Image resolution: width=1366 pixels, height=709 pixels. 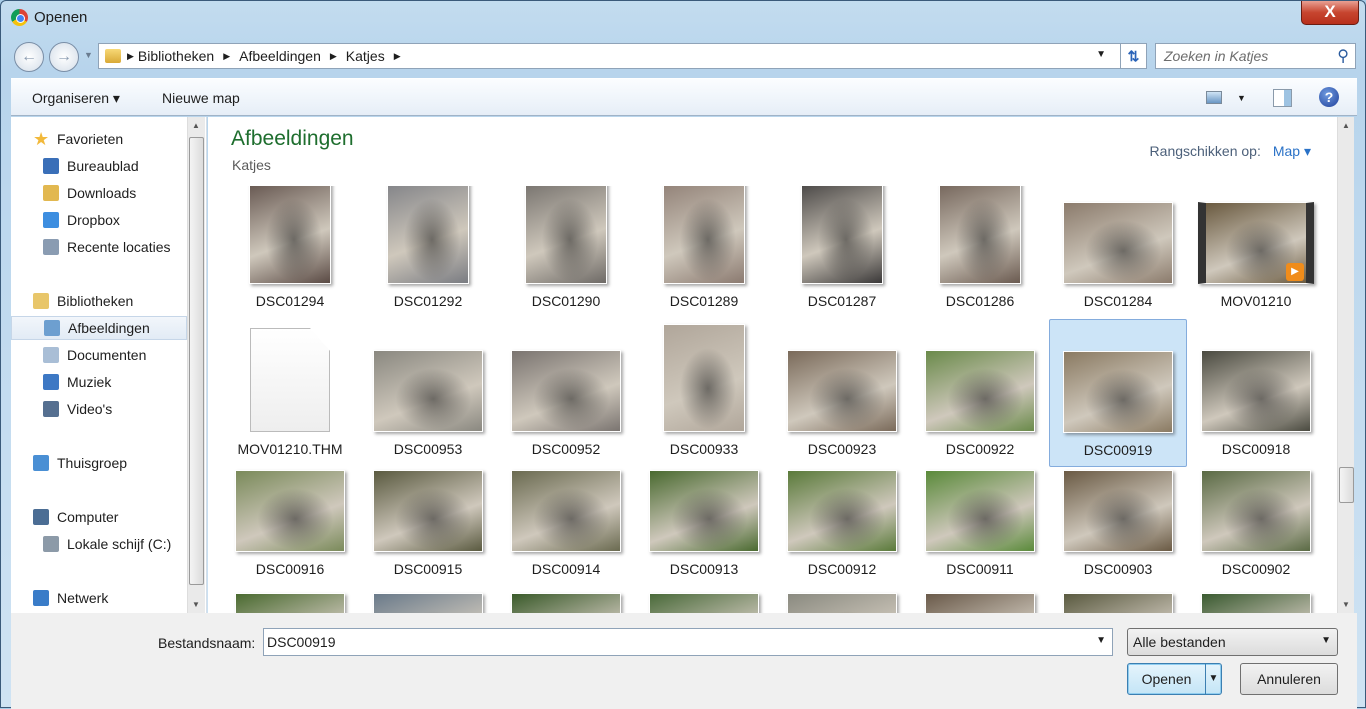 I want to click on close-button: X, so click(x=1330, y=13).